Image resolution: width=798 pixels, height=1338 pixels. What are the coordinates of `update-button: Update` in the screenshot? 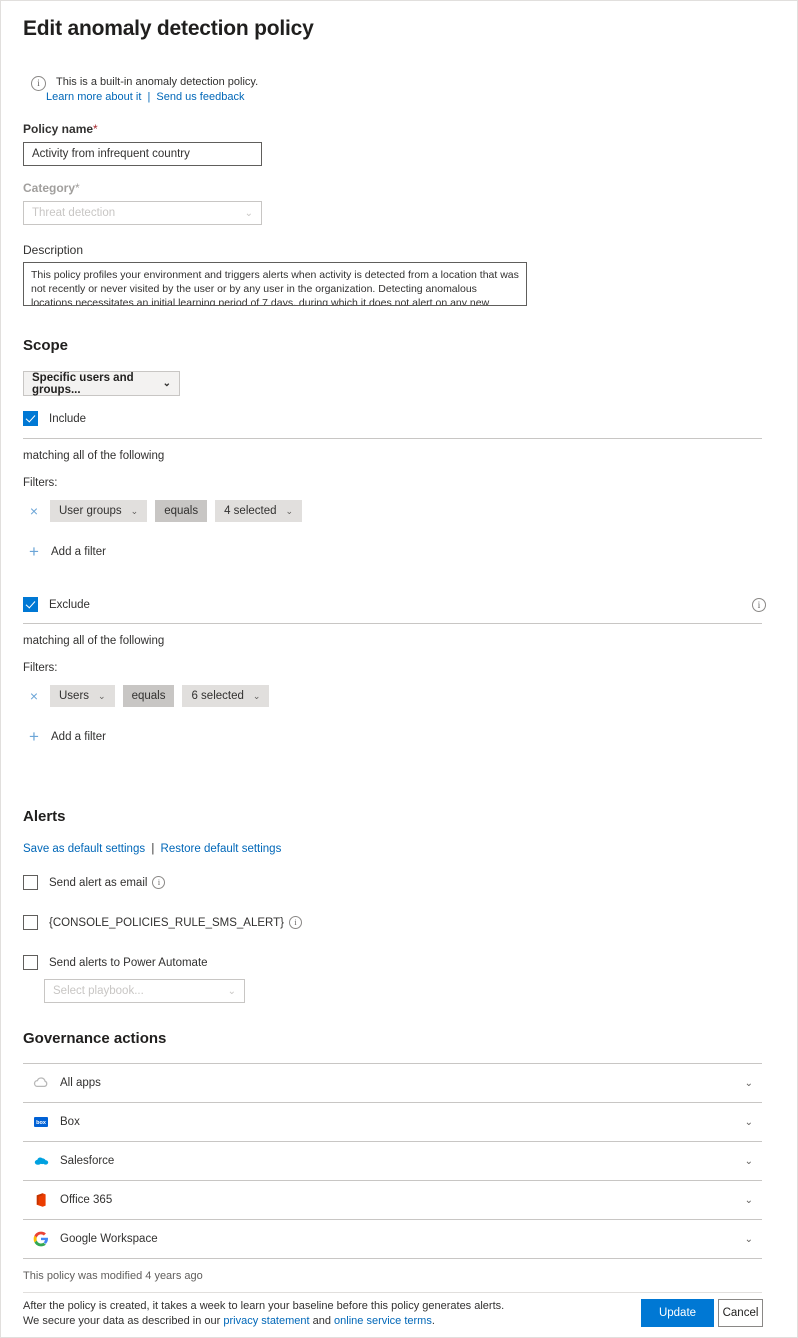 It's located at (677, 1313).